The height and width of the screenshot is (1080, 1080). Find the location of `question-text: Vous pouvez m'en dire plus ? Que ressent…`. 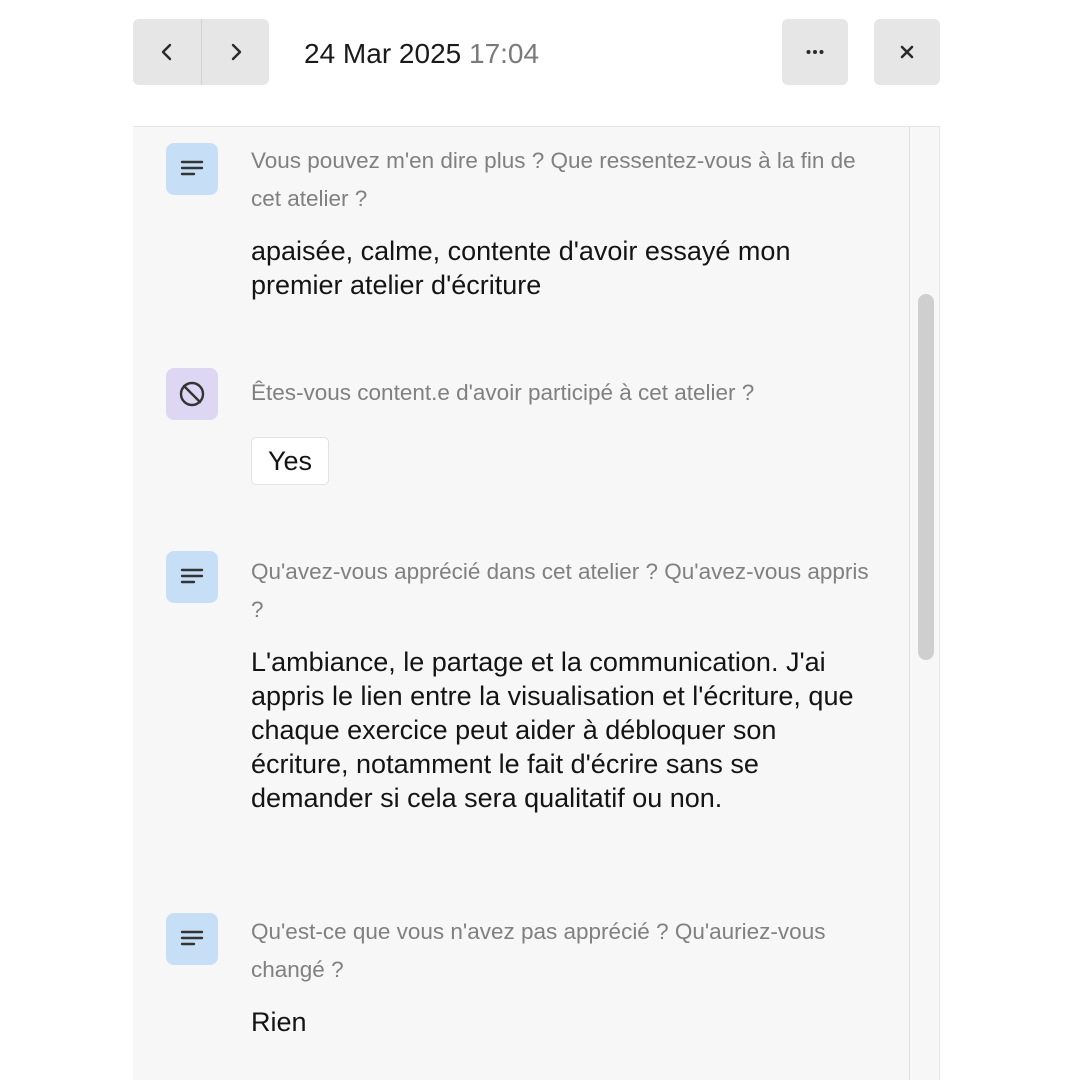

question-text: Vous pouvez m'en dire plus ? Que ressent… is located at coordinates (553, 179).